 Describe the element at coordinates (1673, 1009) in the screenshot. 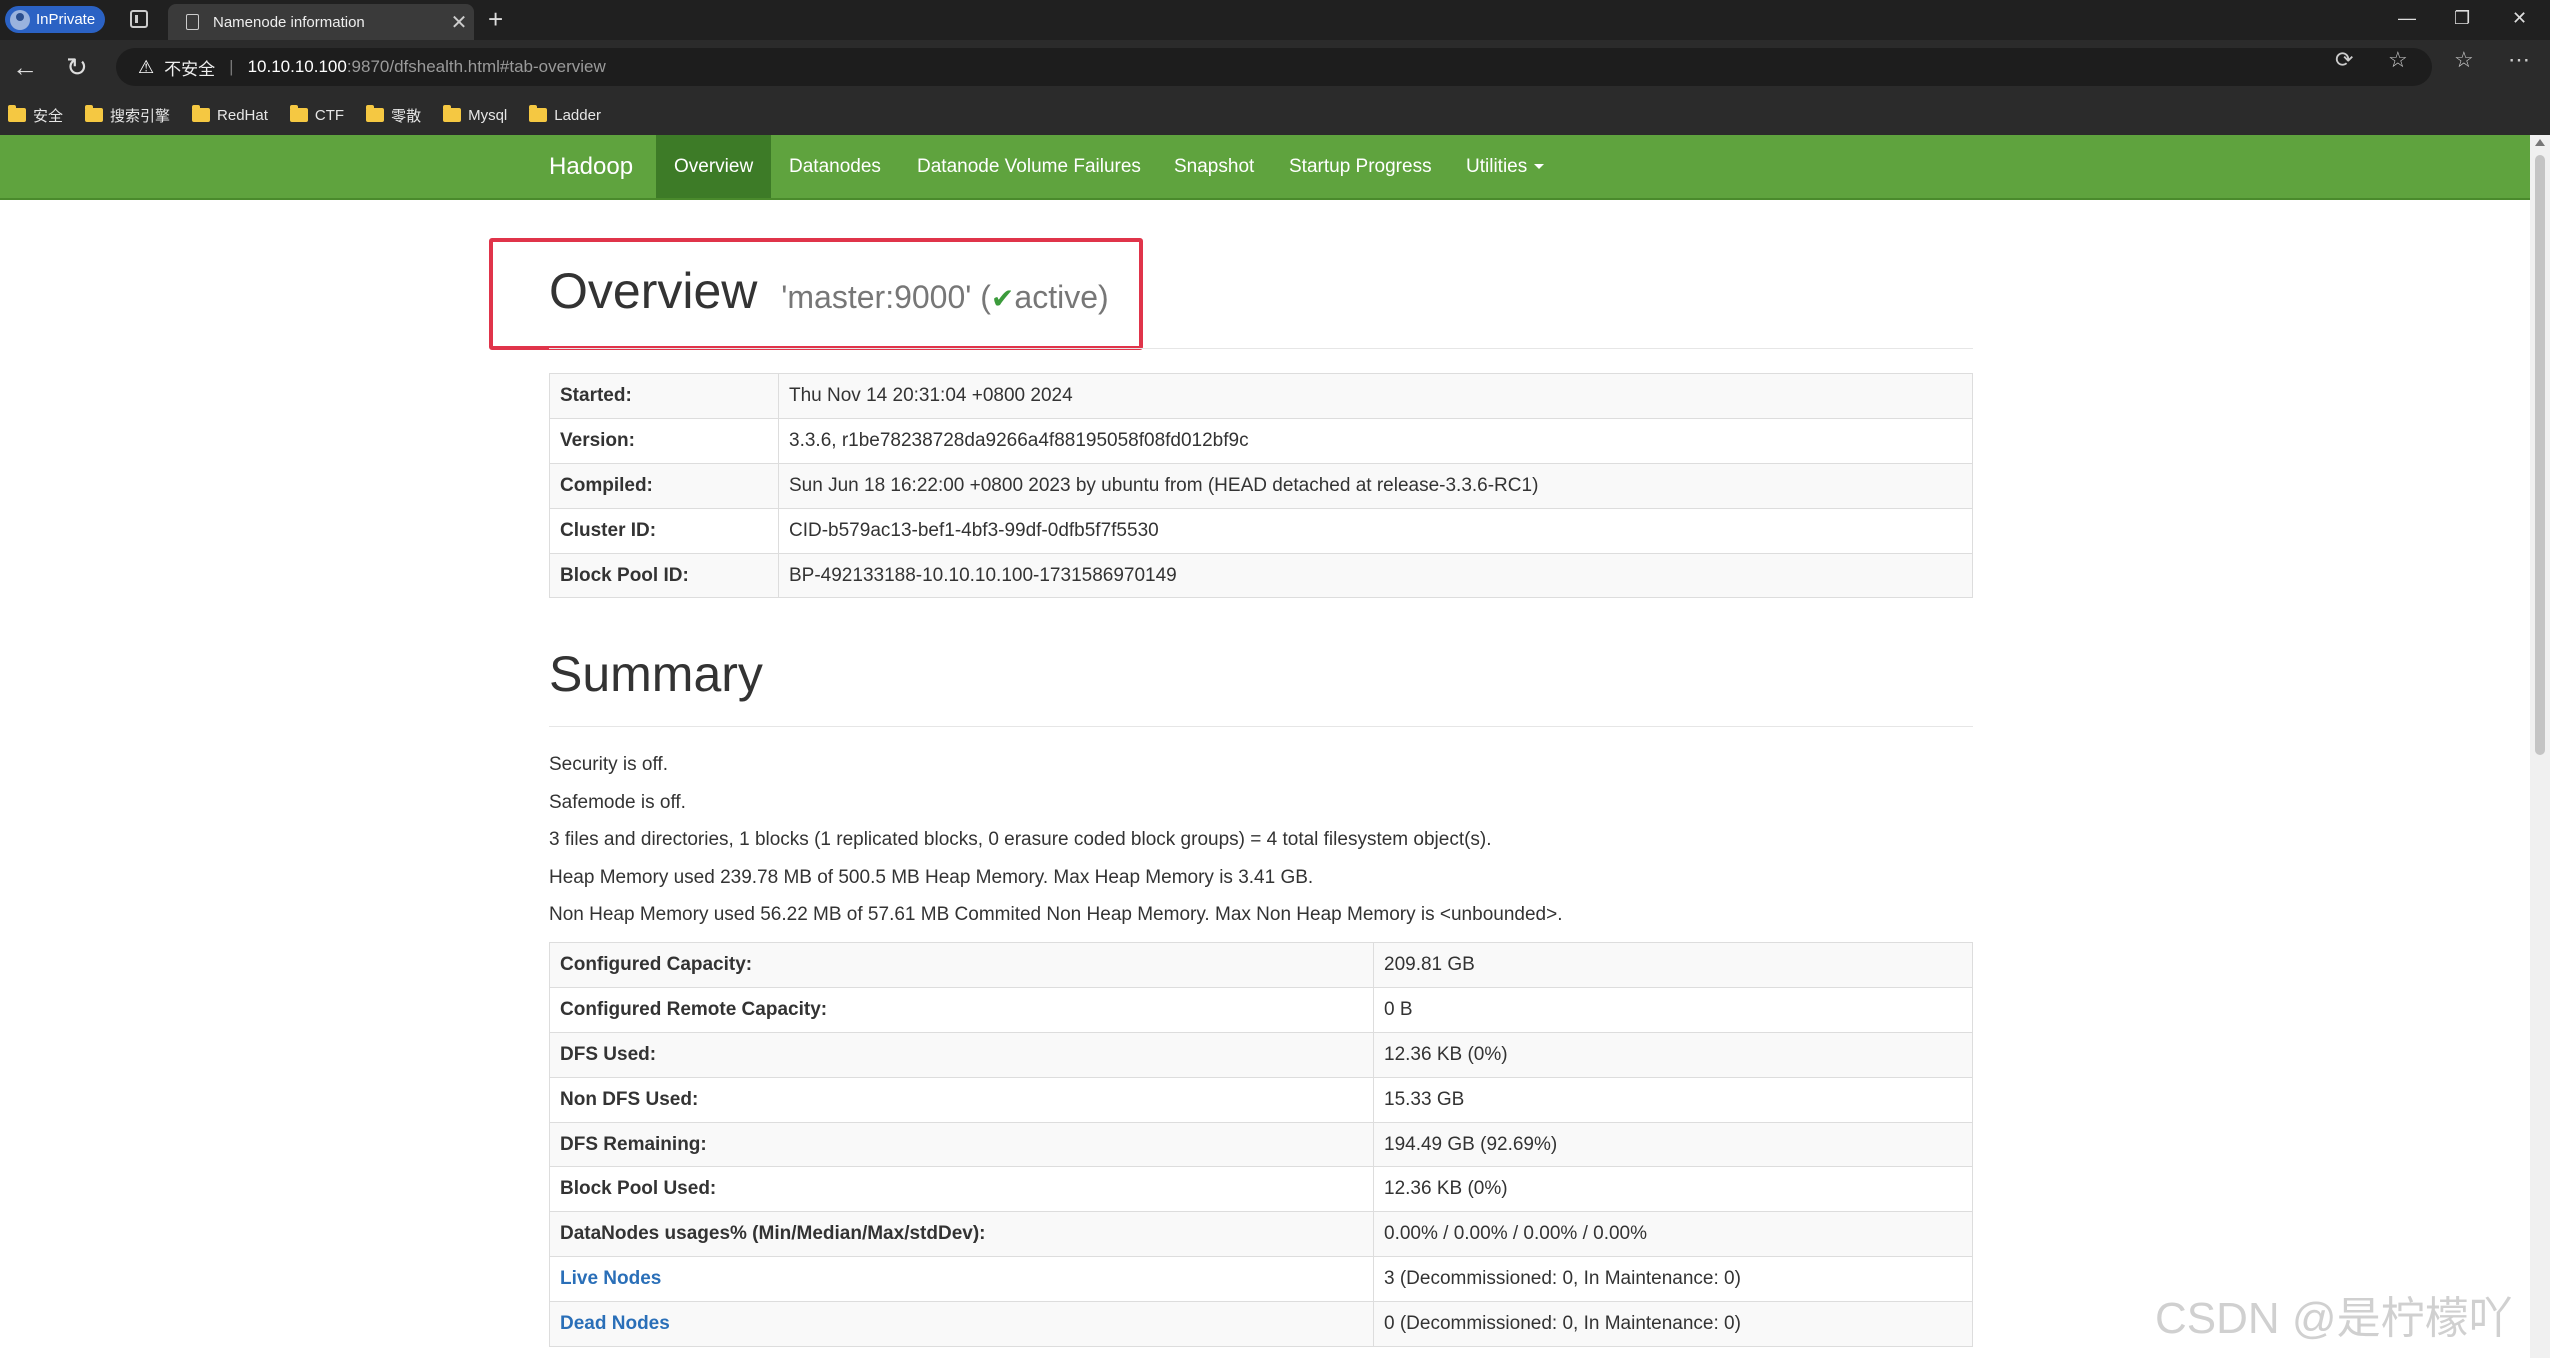

I see `row-value: 0 B` at that location.